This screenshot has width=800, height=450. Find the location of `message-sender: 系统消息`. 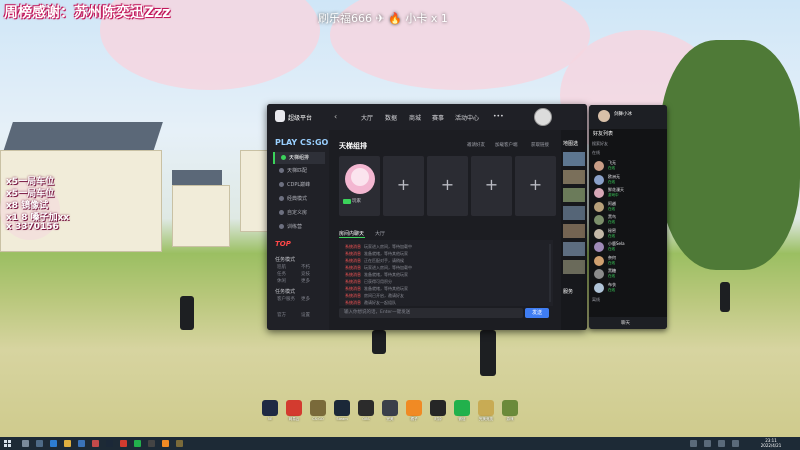

message-sender: 系统消息 is located at coordinates (353, 295).